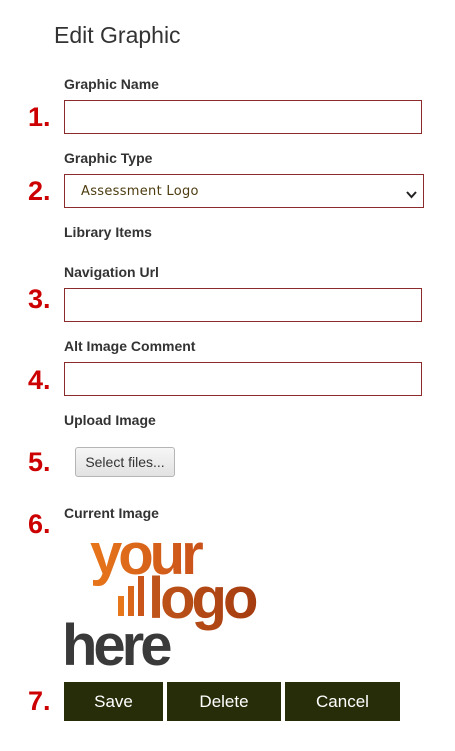  Describe the element at coordinates (39, 524) in the screenshot. I see `step-number-6: 6.` at that location.